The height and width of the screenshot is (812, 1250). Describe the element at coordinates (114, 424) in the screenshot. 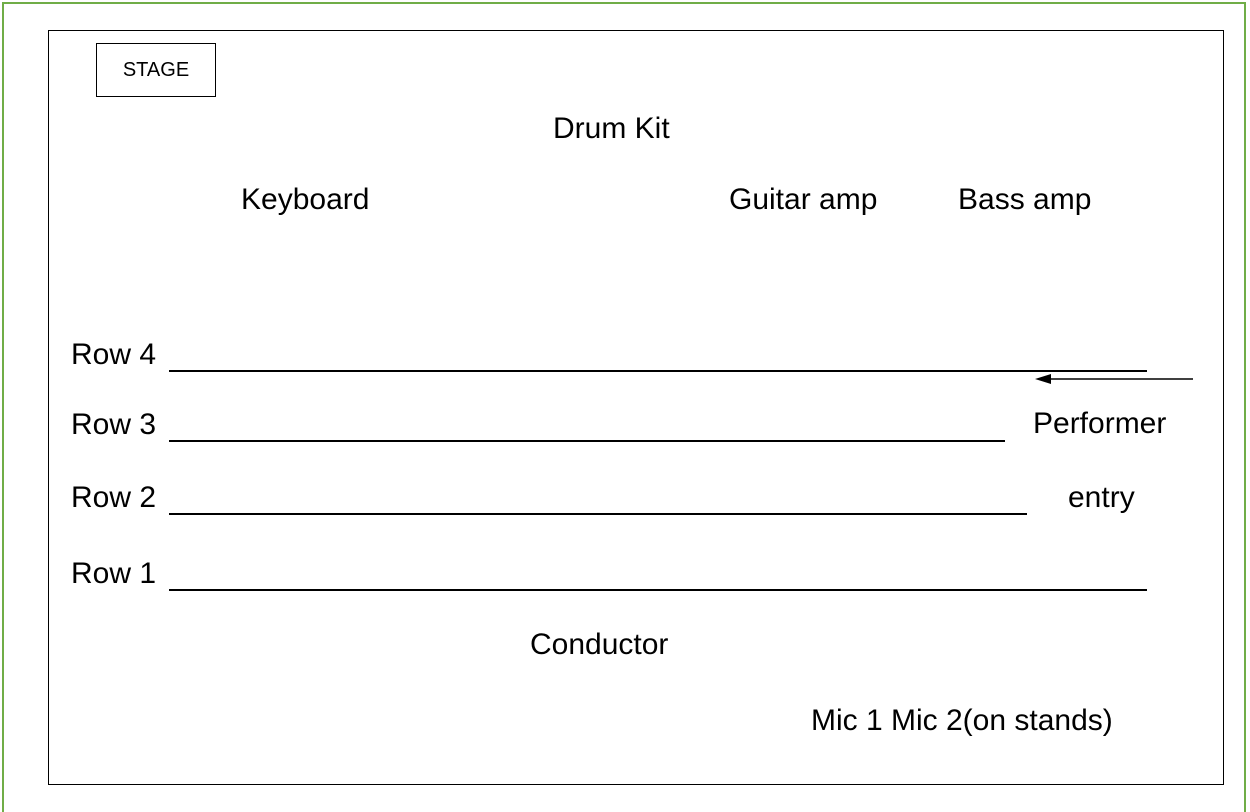

I see `row-label: Row 3` at that location.